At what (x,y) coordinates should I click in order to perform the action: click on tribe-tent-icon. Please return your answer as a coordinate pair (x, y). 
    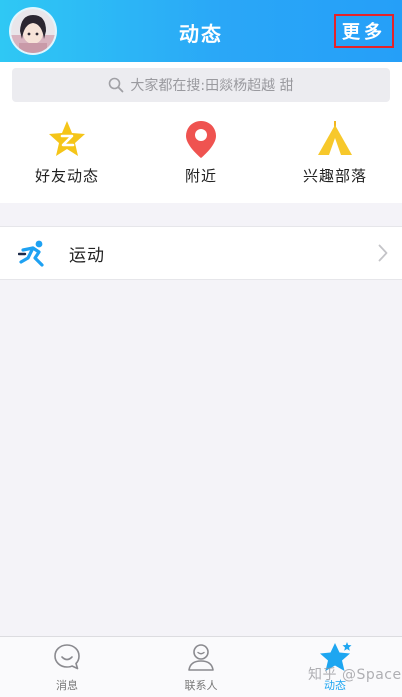
    Looking at the image, I should click on (335, 139).